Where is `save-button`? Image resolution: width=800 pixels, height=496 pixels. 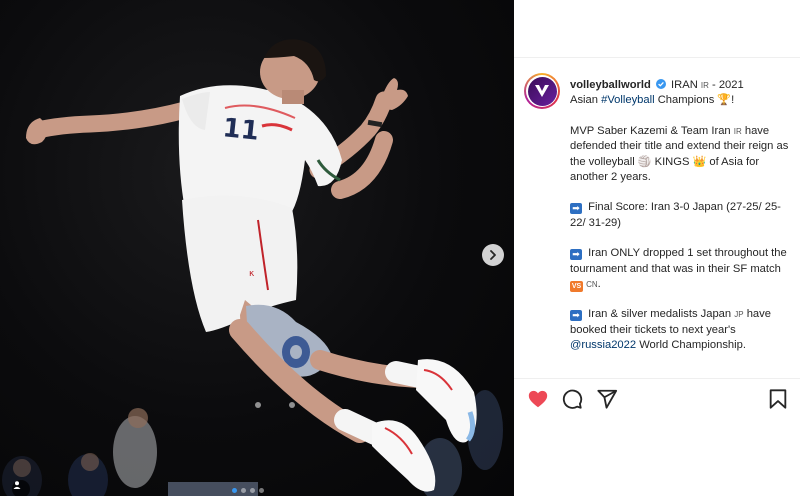
save-button is located at coordinates (778, 401).